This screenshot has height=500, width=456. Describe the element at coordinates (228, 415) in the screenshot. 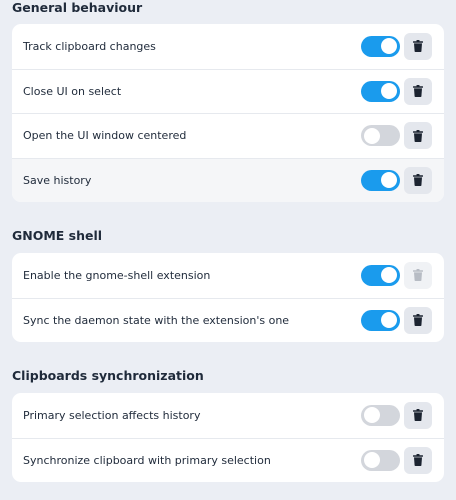

I see `setting-row-primary-selection-affects-history: Primary selection affects history` at that location.